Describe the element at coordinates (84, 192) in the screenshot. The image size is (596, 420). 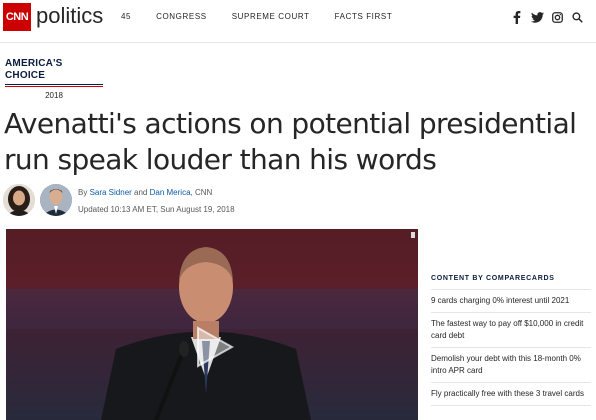
I see `byline-prefix: By` at that location.